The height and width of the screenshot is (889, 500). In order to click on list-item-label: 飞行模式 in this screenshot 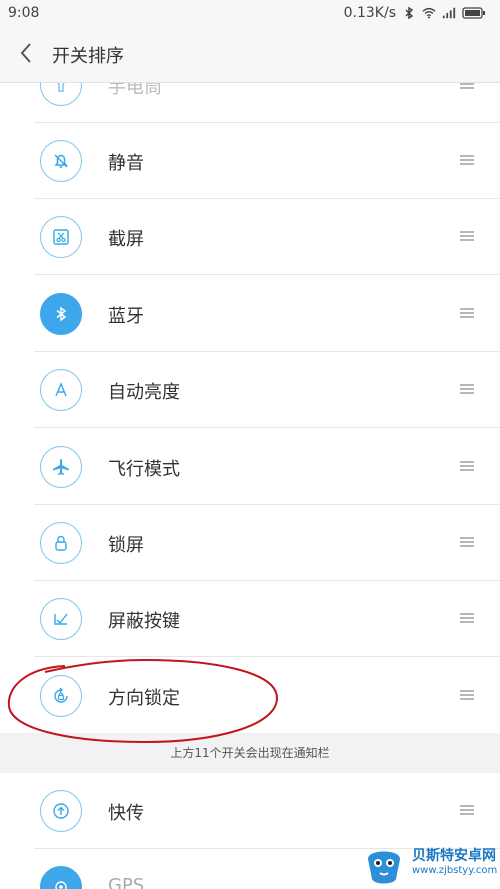, I will do `click(144, 469)`.